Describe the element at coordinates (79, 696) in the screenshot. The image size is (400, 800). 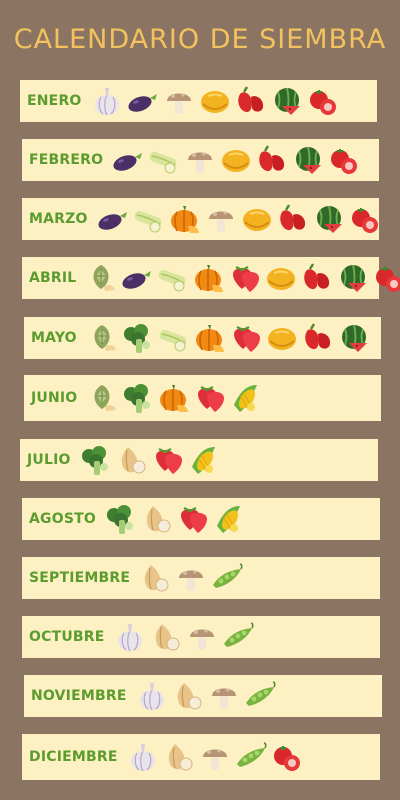
I see `month-label: NOVIEMBRE` at that location.